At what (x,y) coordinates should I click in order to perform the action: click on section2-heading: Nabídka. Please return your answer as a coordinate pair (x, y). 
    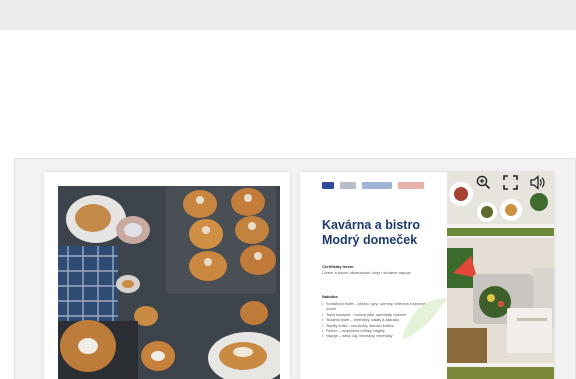
    Looking at the image, I should click on (330, 296).